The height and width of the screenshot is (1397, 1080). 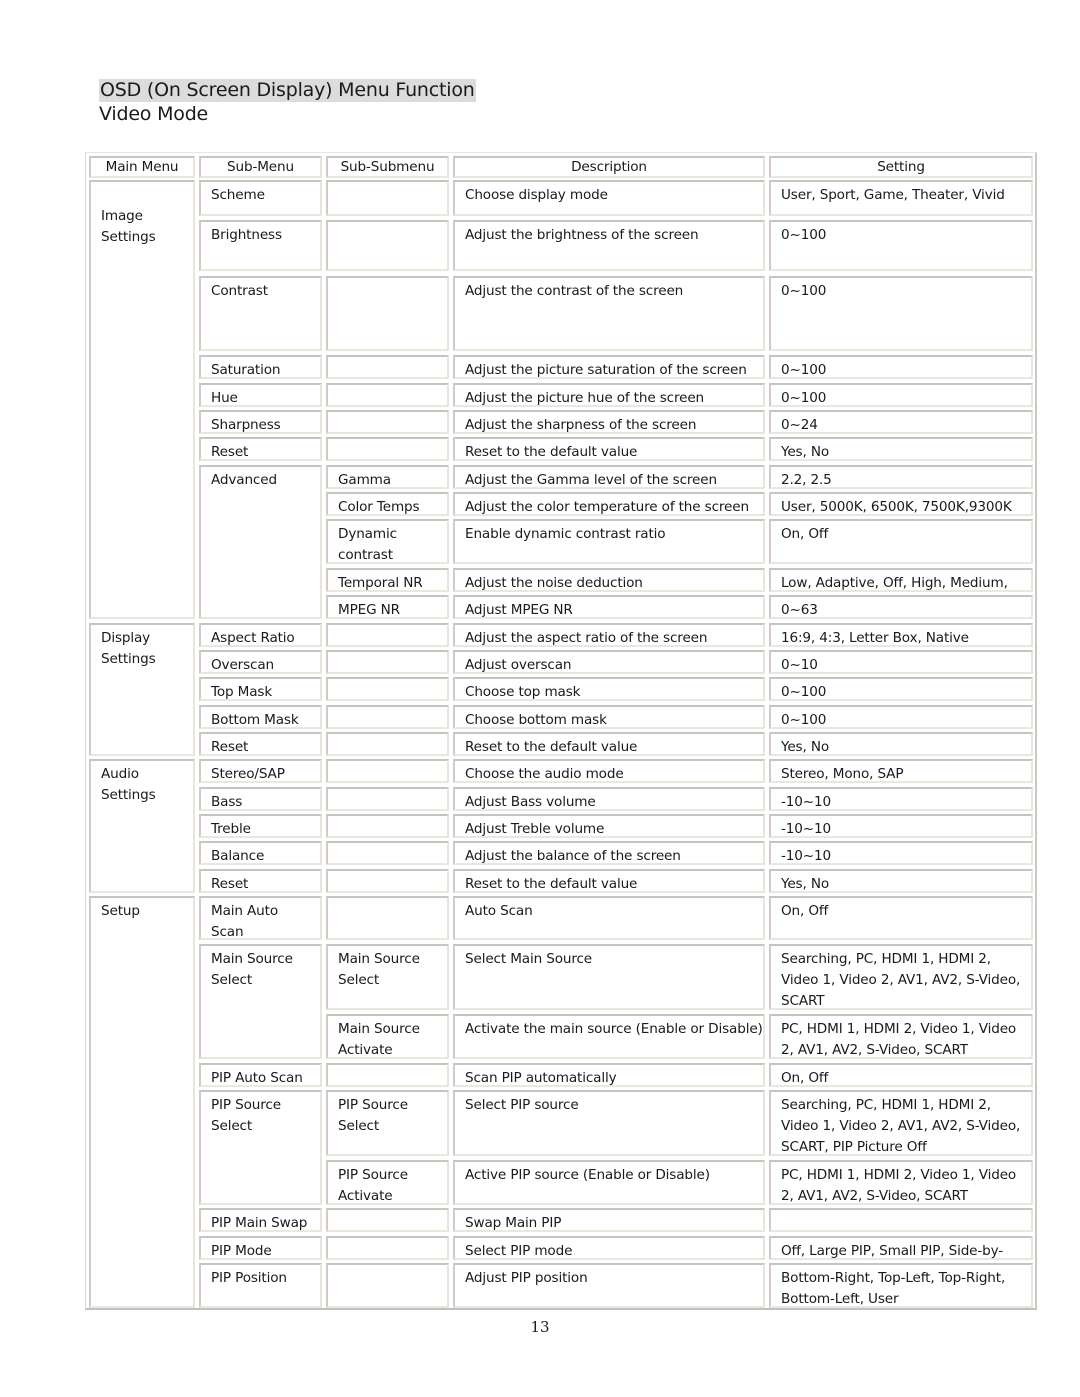 What do you see at coordinates (609, 477) in the screenshot?
I see `description-cell: Adjust the Gamma level of the screen` at bounding box center [609, 477].